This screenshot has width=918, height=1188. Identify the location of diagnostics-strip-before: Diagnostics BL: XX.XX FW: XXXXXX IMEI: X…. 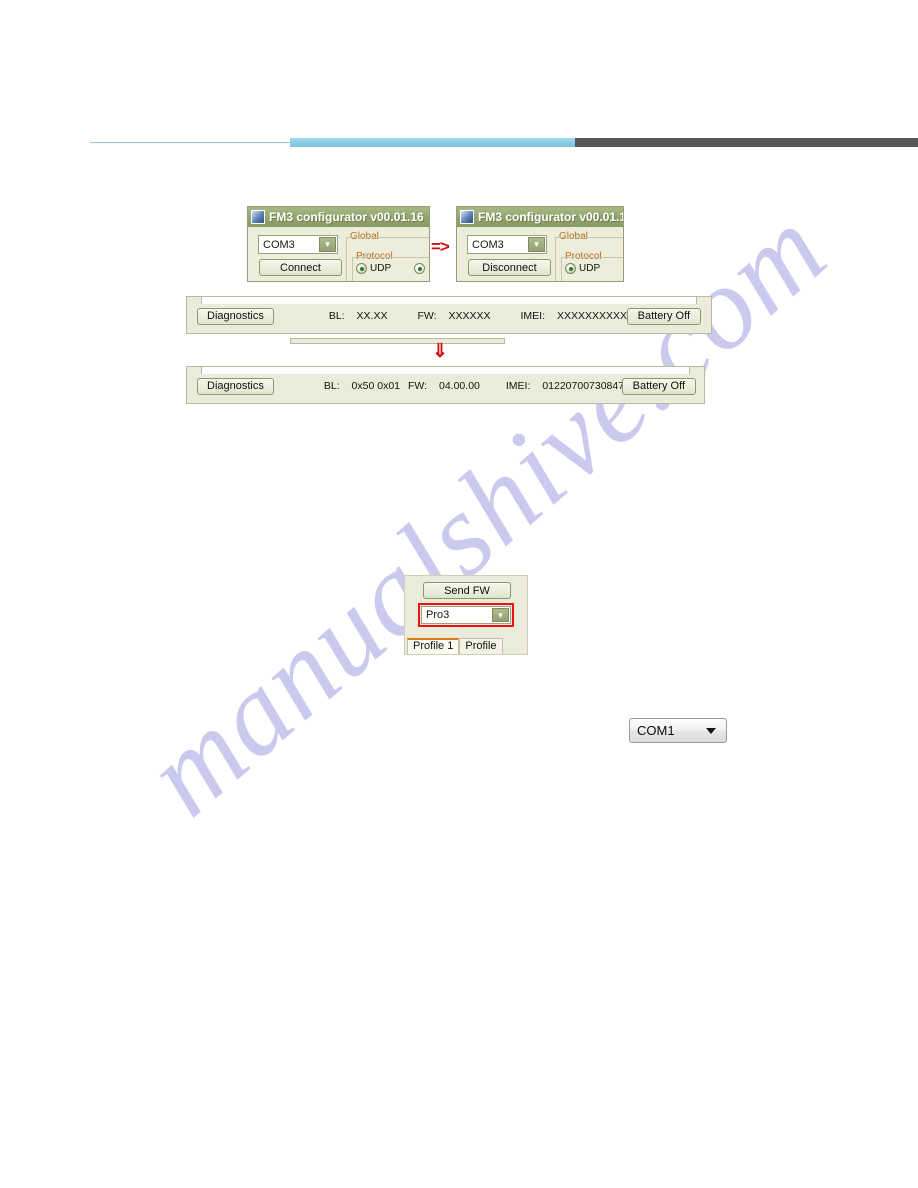
(449, 315).